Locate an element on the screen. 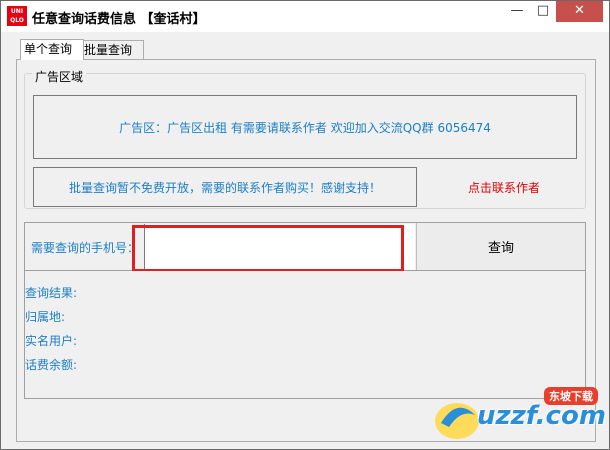  watermark-text: uzzf.com is located at coordinates (541, 416).